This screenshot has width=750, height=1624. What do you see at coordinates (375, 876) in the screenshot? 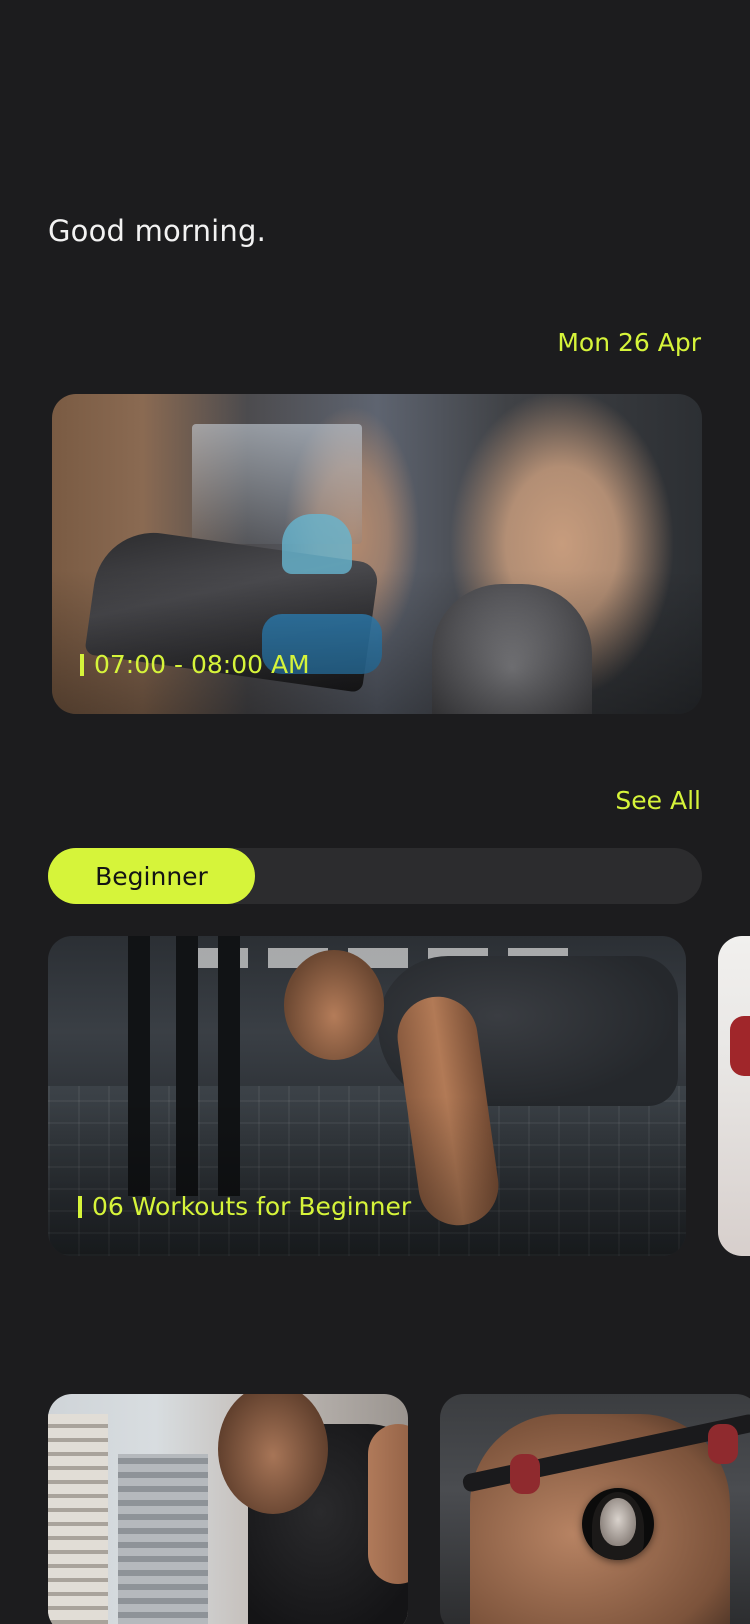
I see `level-selector: Beginner` at bounding box center [375, 876].